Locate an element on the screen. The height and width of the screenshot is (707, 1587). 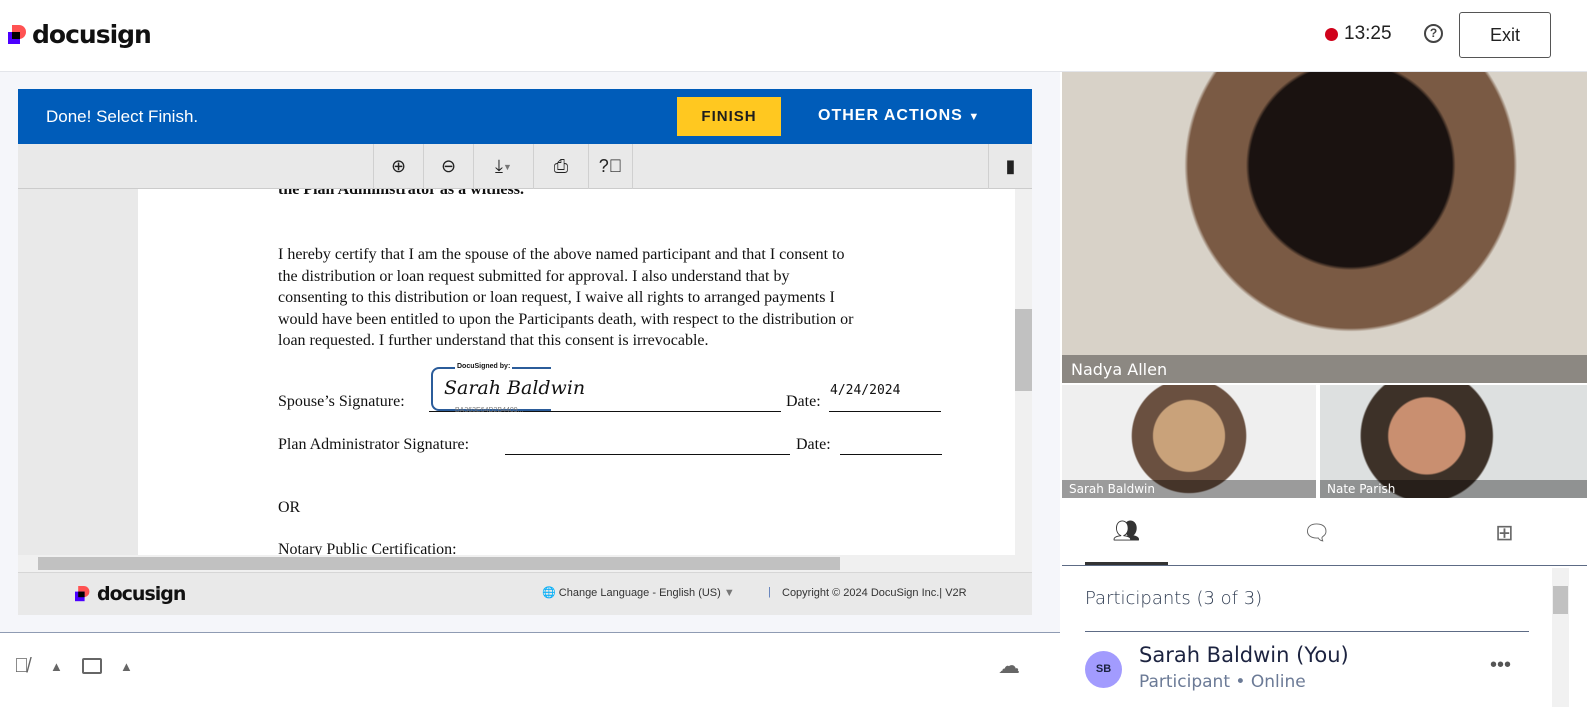
main-video: Nadya Allen is located at coordinates (1324, 227).